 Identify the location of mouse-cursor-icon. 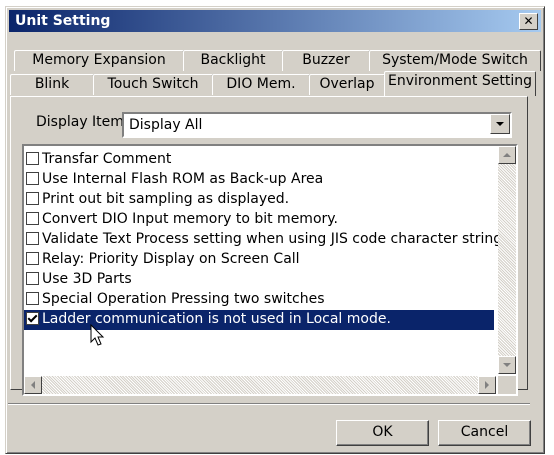
(97, 335).